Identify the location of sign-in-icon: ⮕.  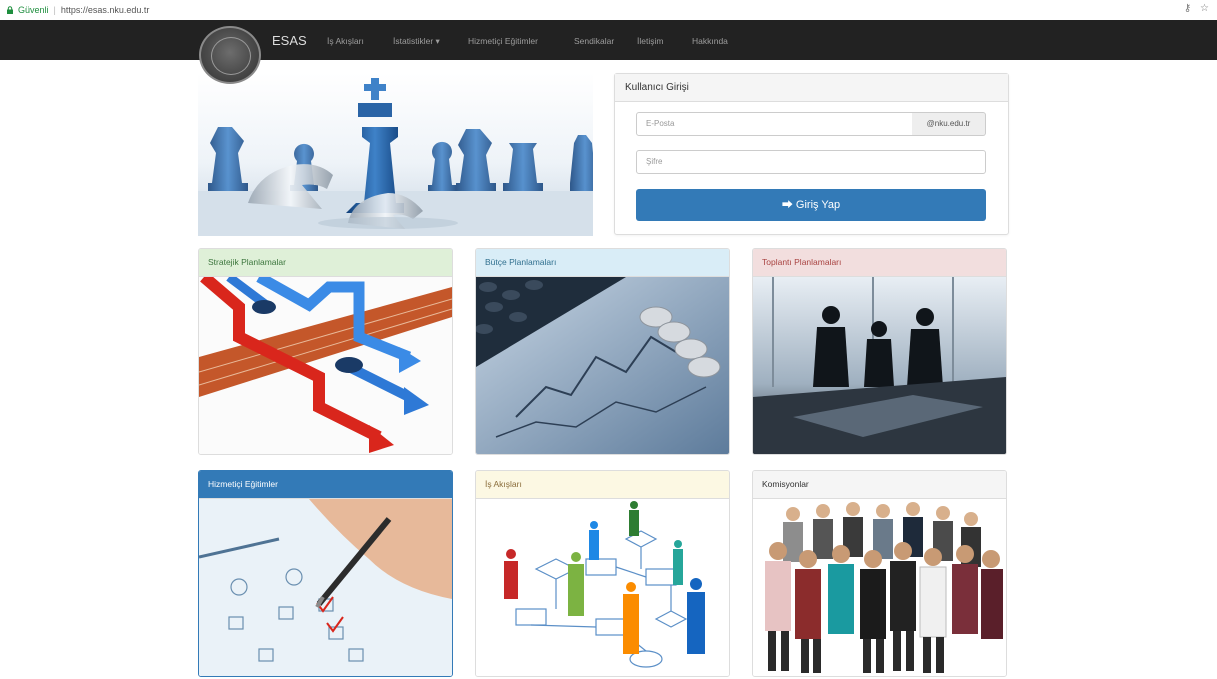
(787, 205).